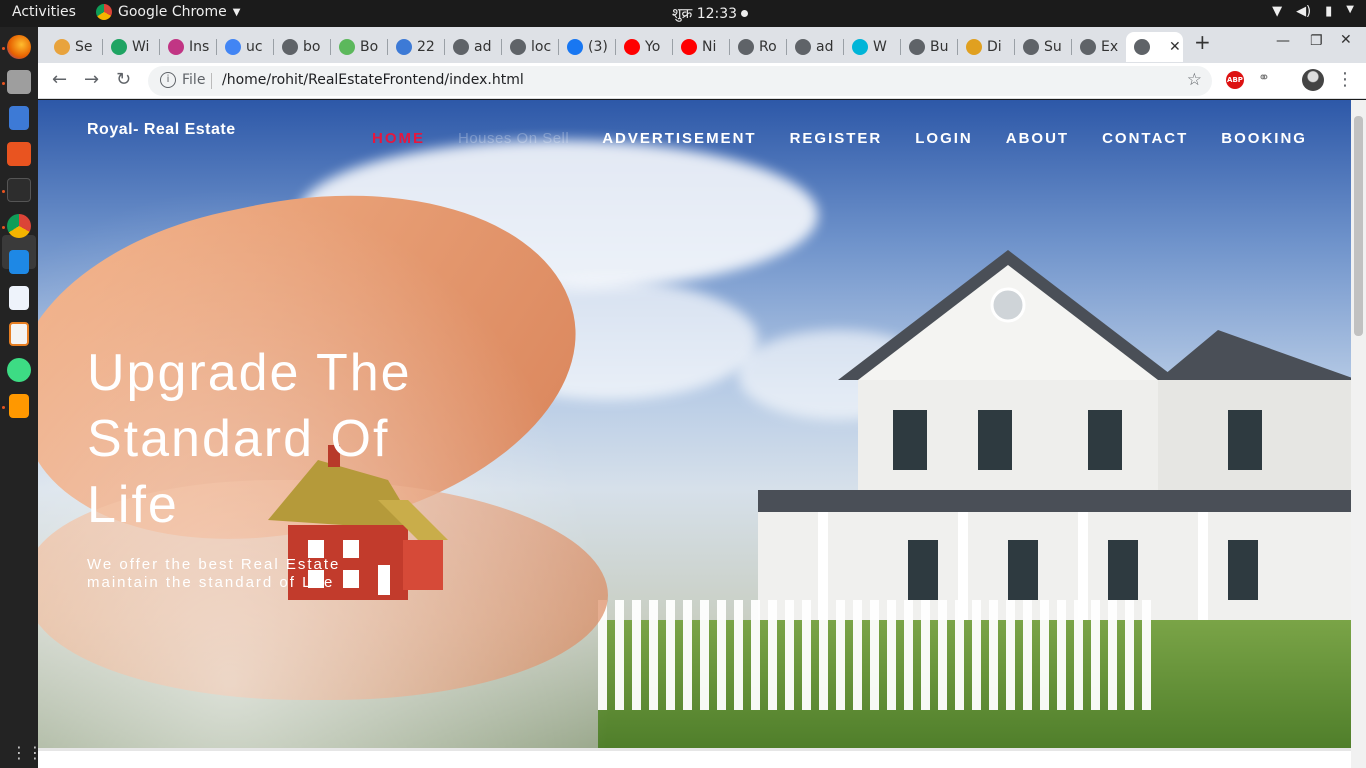 The width and height of the screenshot is (1366, 768). I want to click on system-status-area: ▼ ◀) ▮ ▼, so click(1313, 11).